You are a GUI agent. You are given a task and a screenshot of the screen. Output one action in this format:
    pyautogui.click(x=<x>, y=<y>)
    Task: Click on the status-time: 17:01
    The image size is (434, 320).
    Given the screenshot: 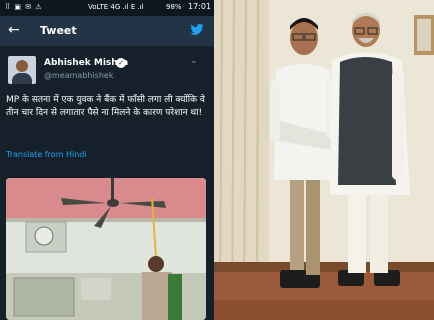 What is the action you would take?
    pyautogui.click(x=200, y=6)
    